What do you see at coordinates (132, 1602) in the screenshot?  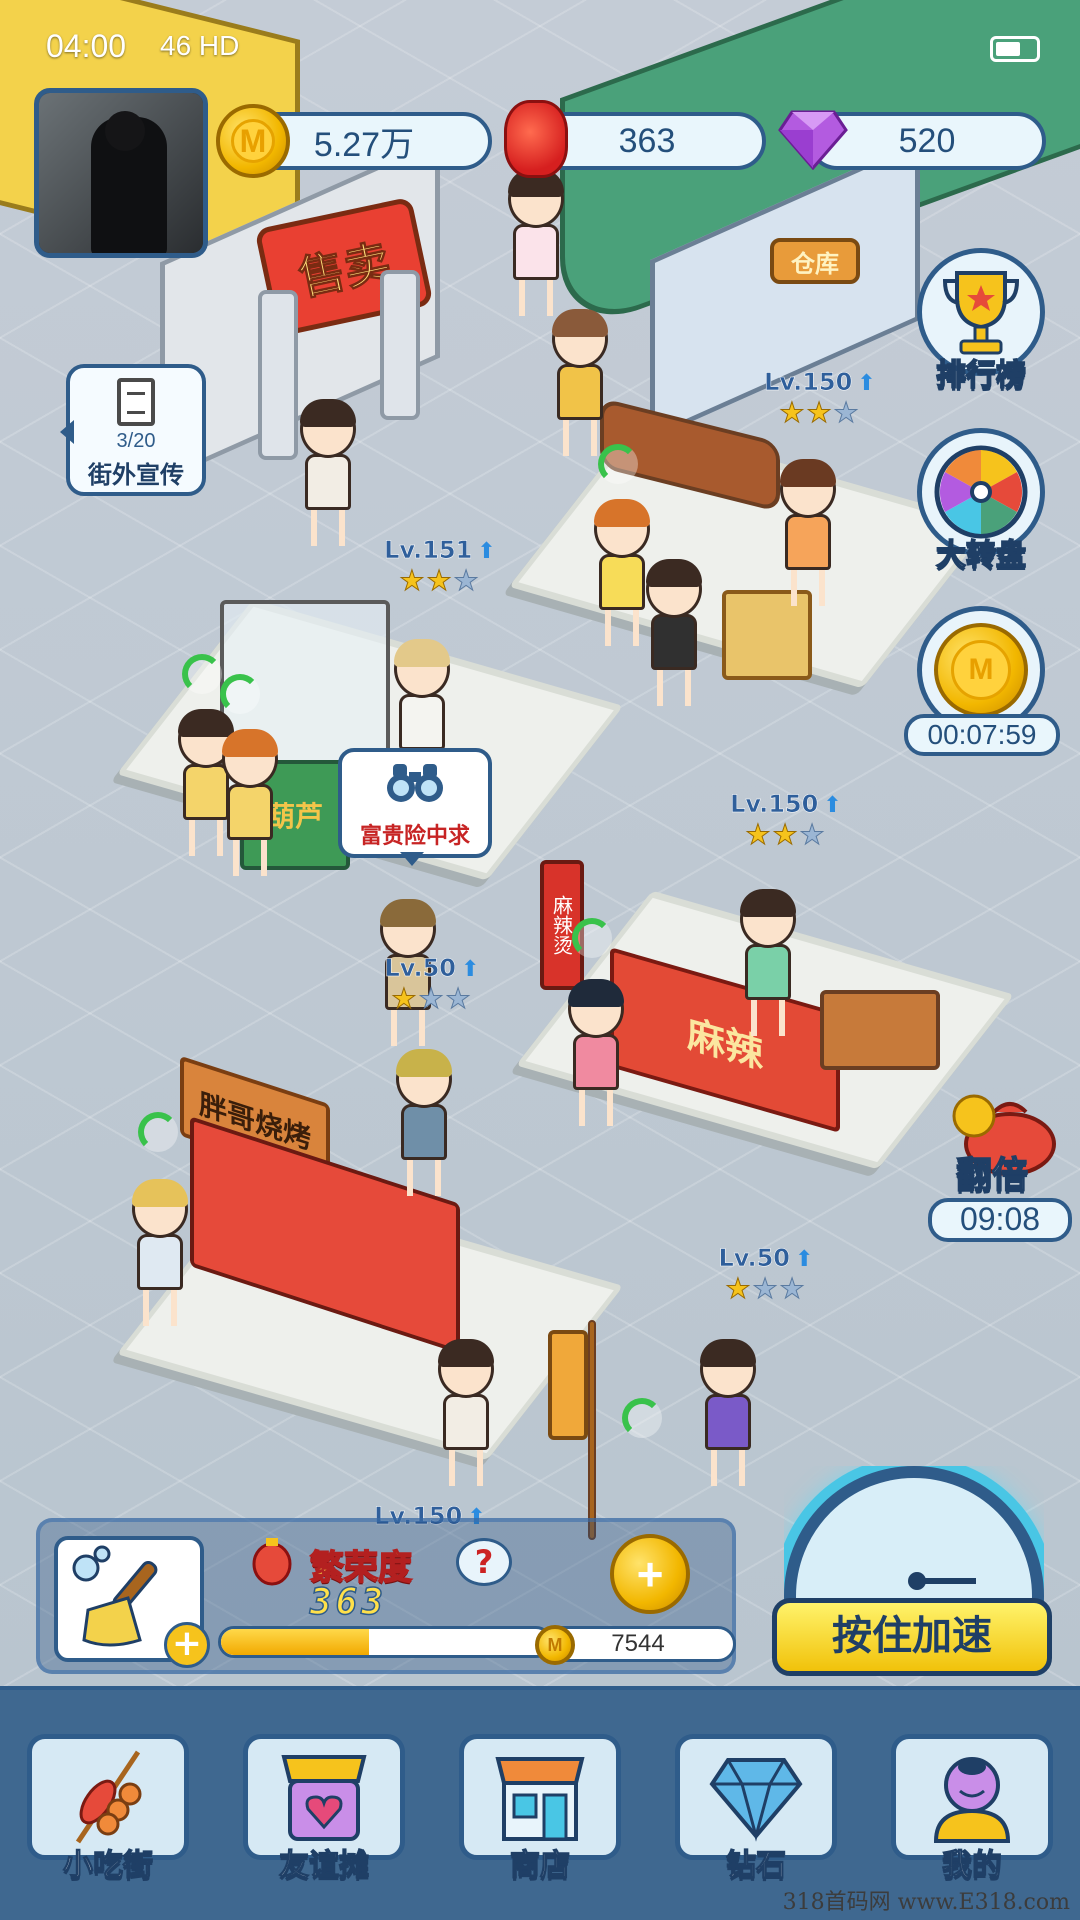 I see `clean-button: +` at bounding box center [132, 1602].